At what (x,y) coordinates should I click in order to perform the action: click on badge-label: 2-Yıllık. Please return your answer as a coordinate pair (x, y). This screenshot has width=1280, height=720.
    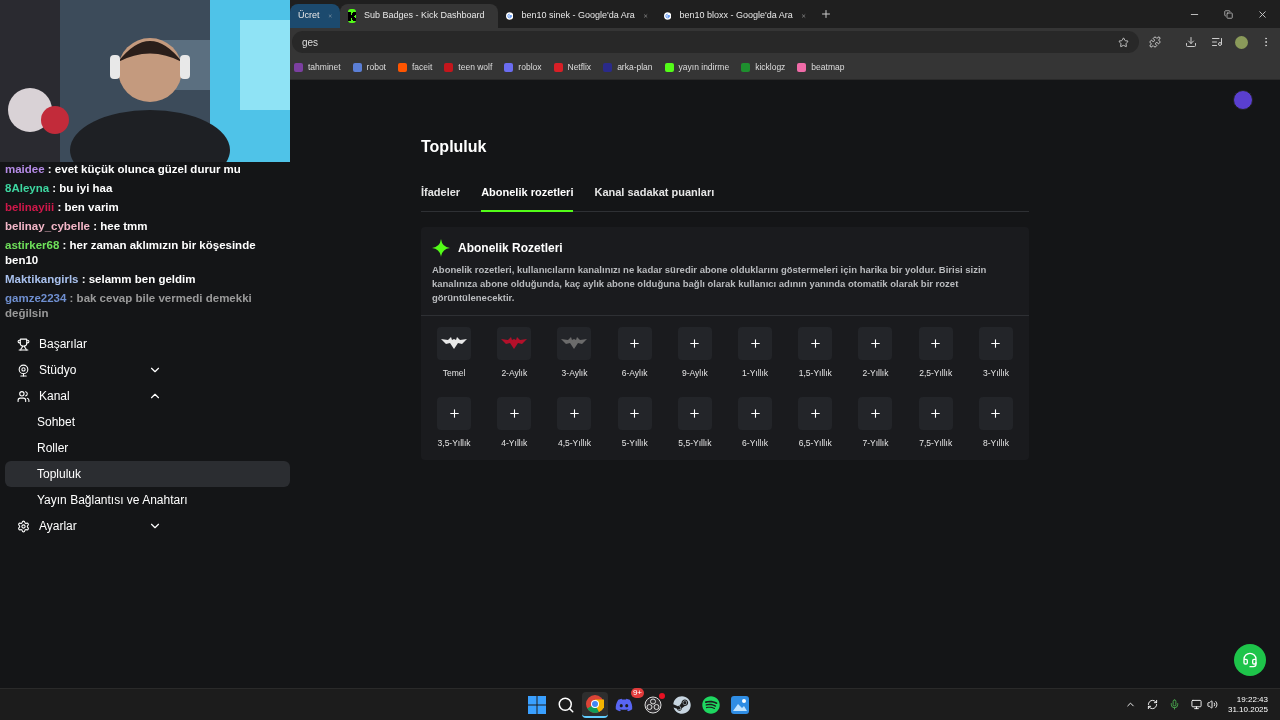
    Looking at the image, I should click on (875, 373).